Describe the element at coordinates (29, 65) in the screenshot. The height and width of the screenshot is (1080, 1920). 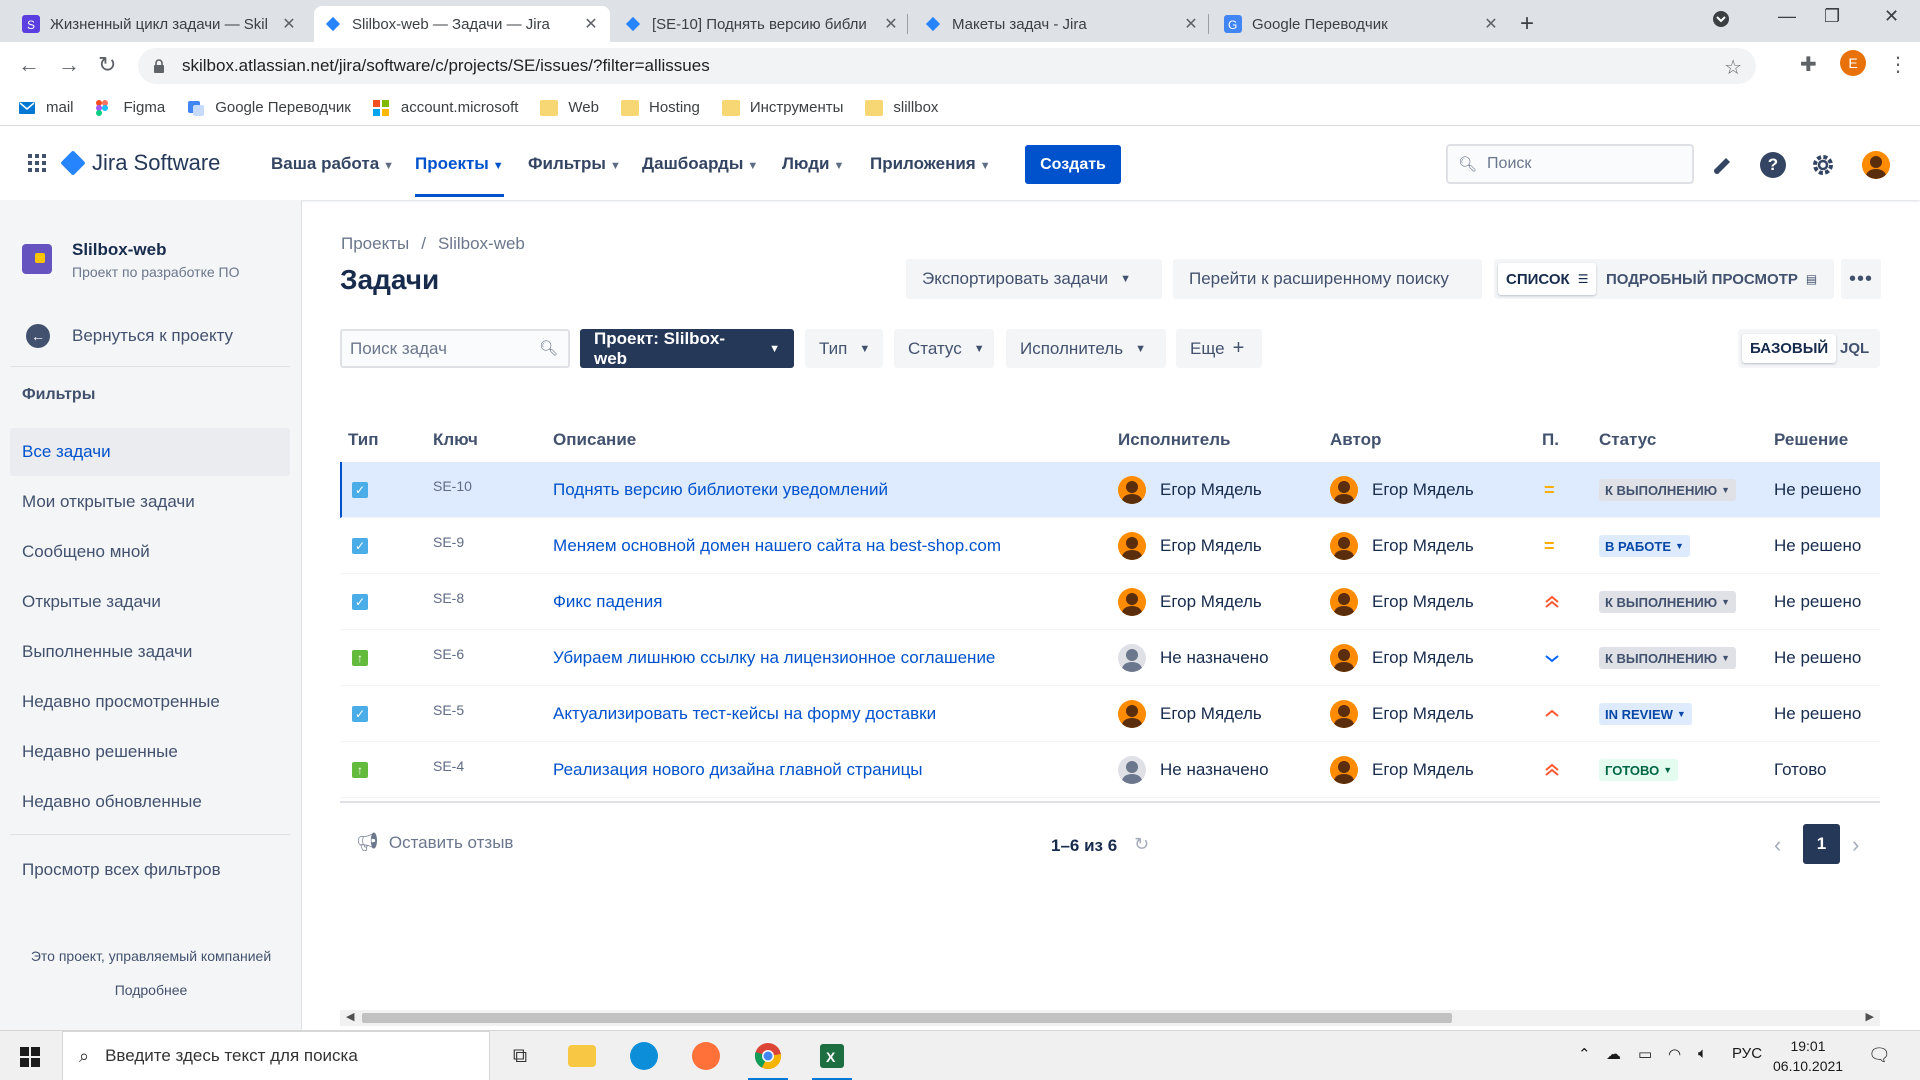
I see `back-arrow-icon: ←` at that location.